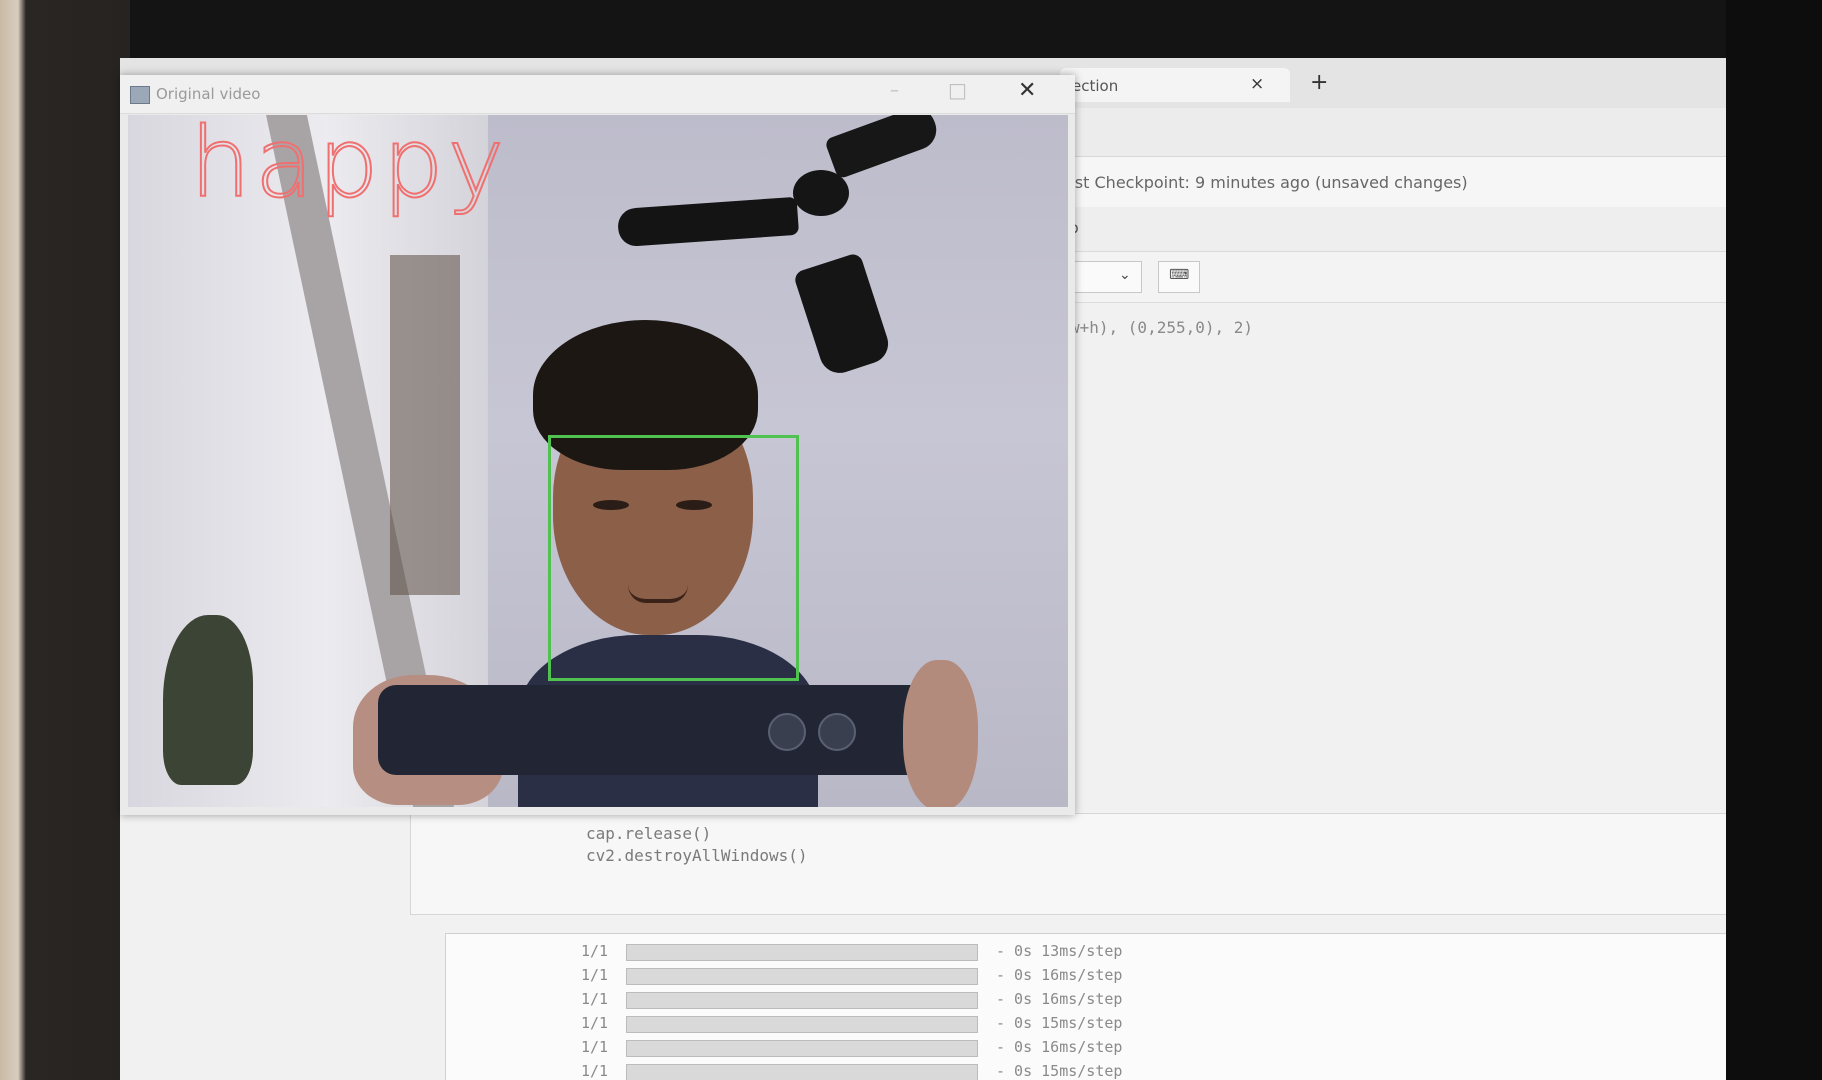 The height and width of the screenshot is (1080, 1822). Describe the element at coordinates (894, 90) in the screenshot. I see `minimize-button: –` at that location.